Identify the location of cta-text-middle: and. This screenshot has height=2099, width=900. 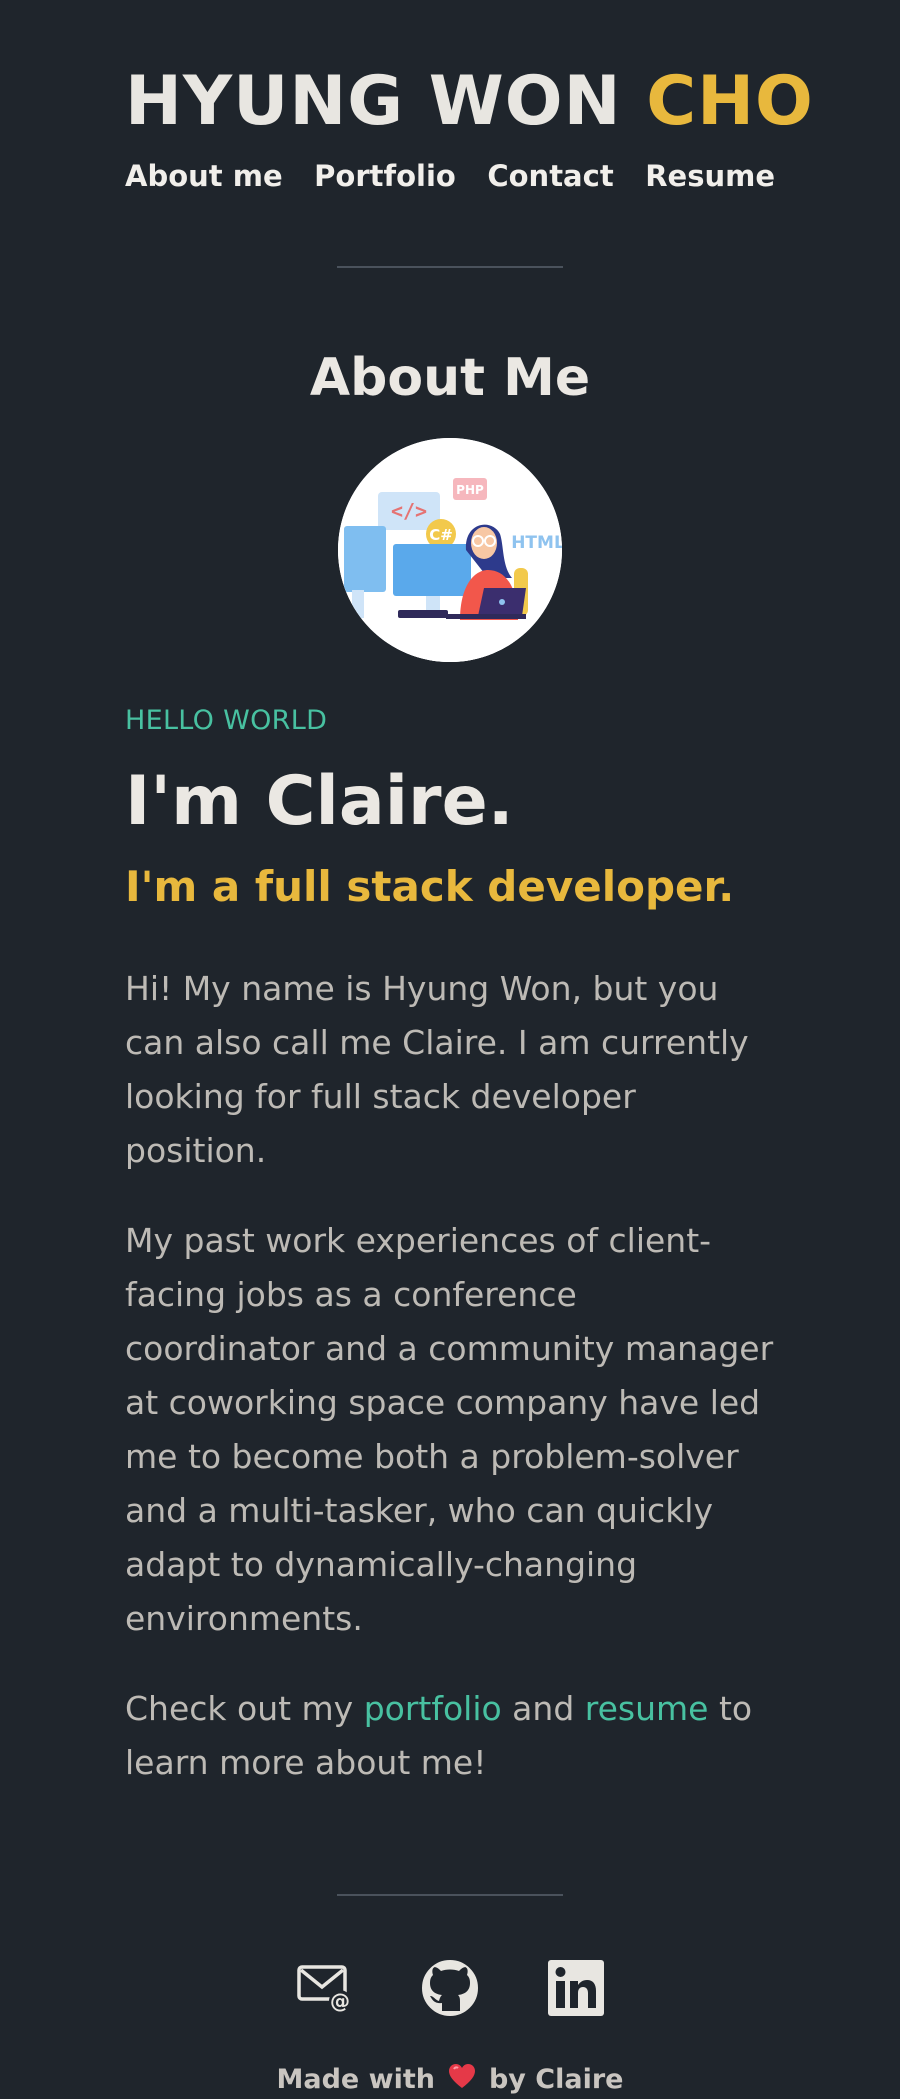
(543, 1708).